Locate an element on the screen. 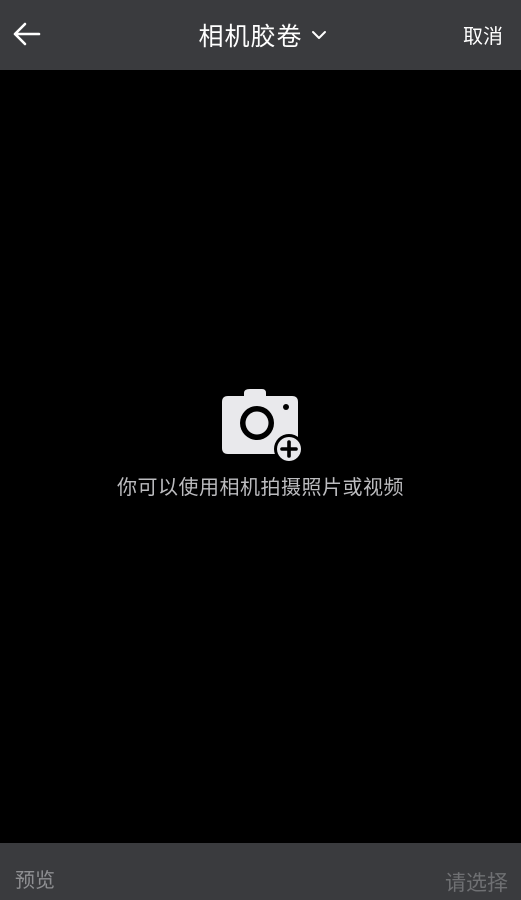 This screenshot has height=900, width=521. select-button: 请选择 is located at coordinates (476, 882).